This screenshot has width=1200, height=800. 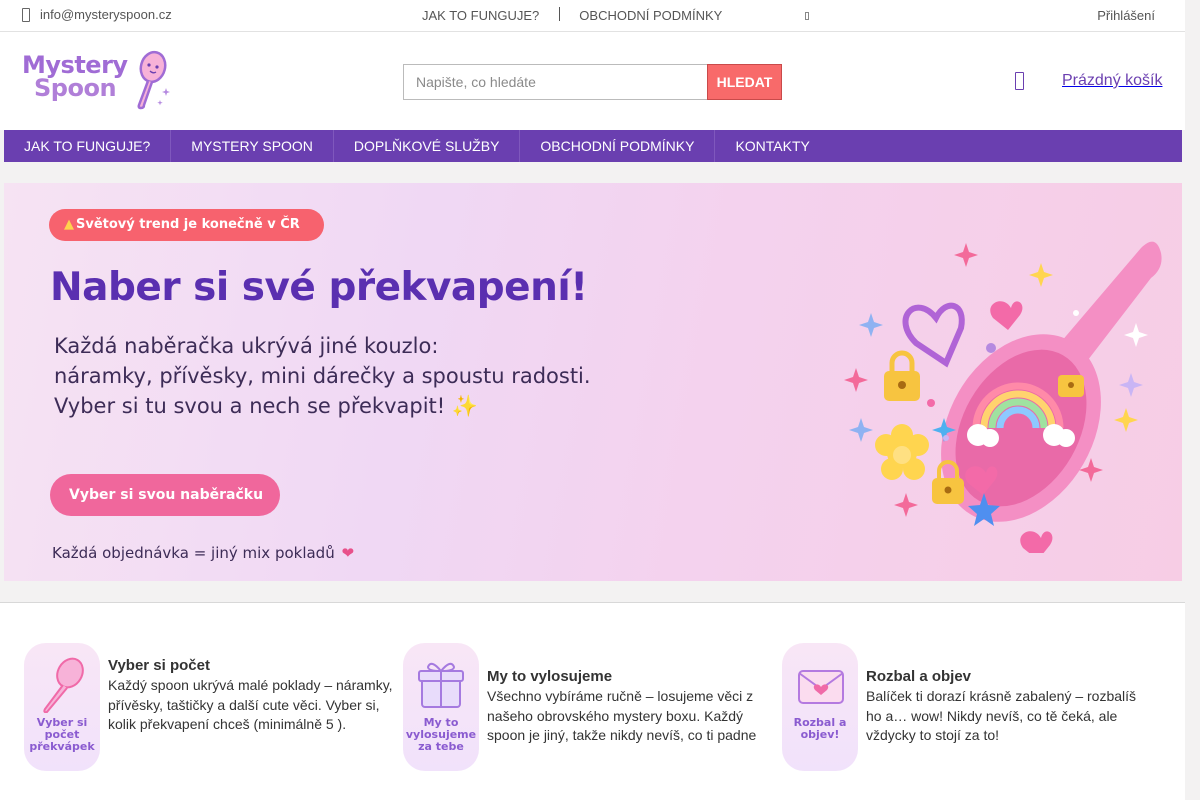 I want to click on site-header: Mystery Spoon HLEDAT Prázdný košík, so click(x=592, y=81).